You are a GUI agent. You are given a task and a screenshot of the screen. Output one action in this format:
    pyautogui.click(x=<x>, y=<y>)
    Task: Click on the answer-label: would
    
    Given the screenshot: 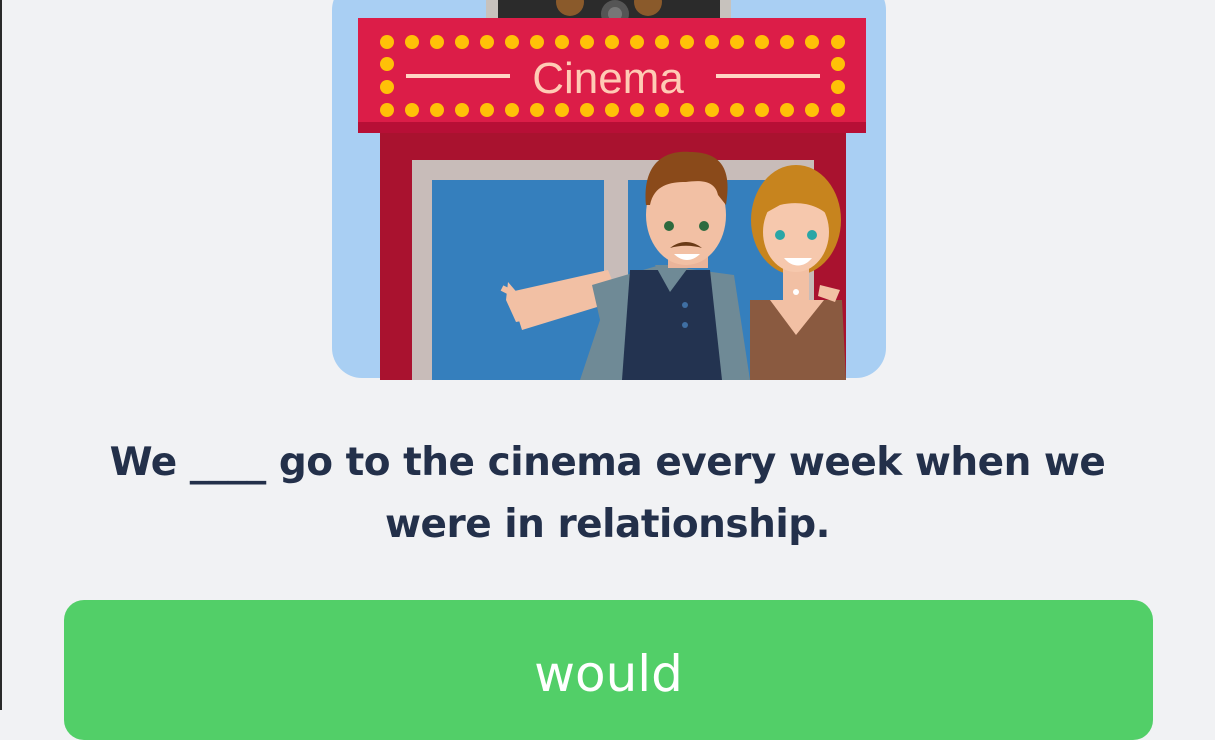 What is the action you would take?
    pyautogui.click(x=608, y=674)
    